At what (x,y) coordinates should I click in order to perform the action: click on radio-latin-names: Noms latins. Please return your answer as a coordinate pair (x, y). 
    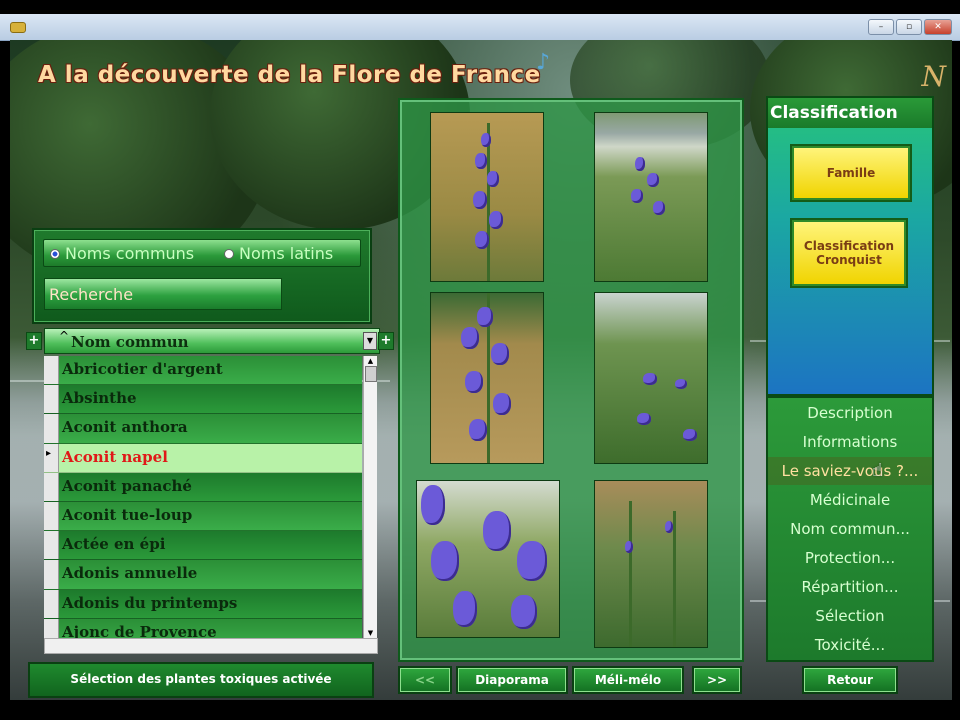
    Looking at the image, I should click on (278, 253).